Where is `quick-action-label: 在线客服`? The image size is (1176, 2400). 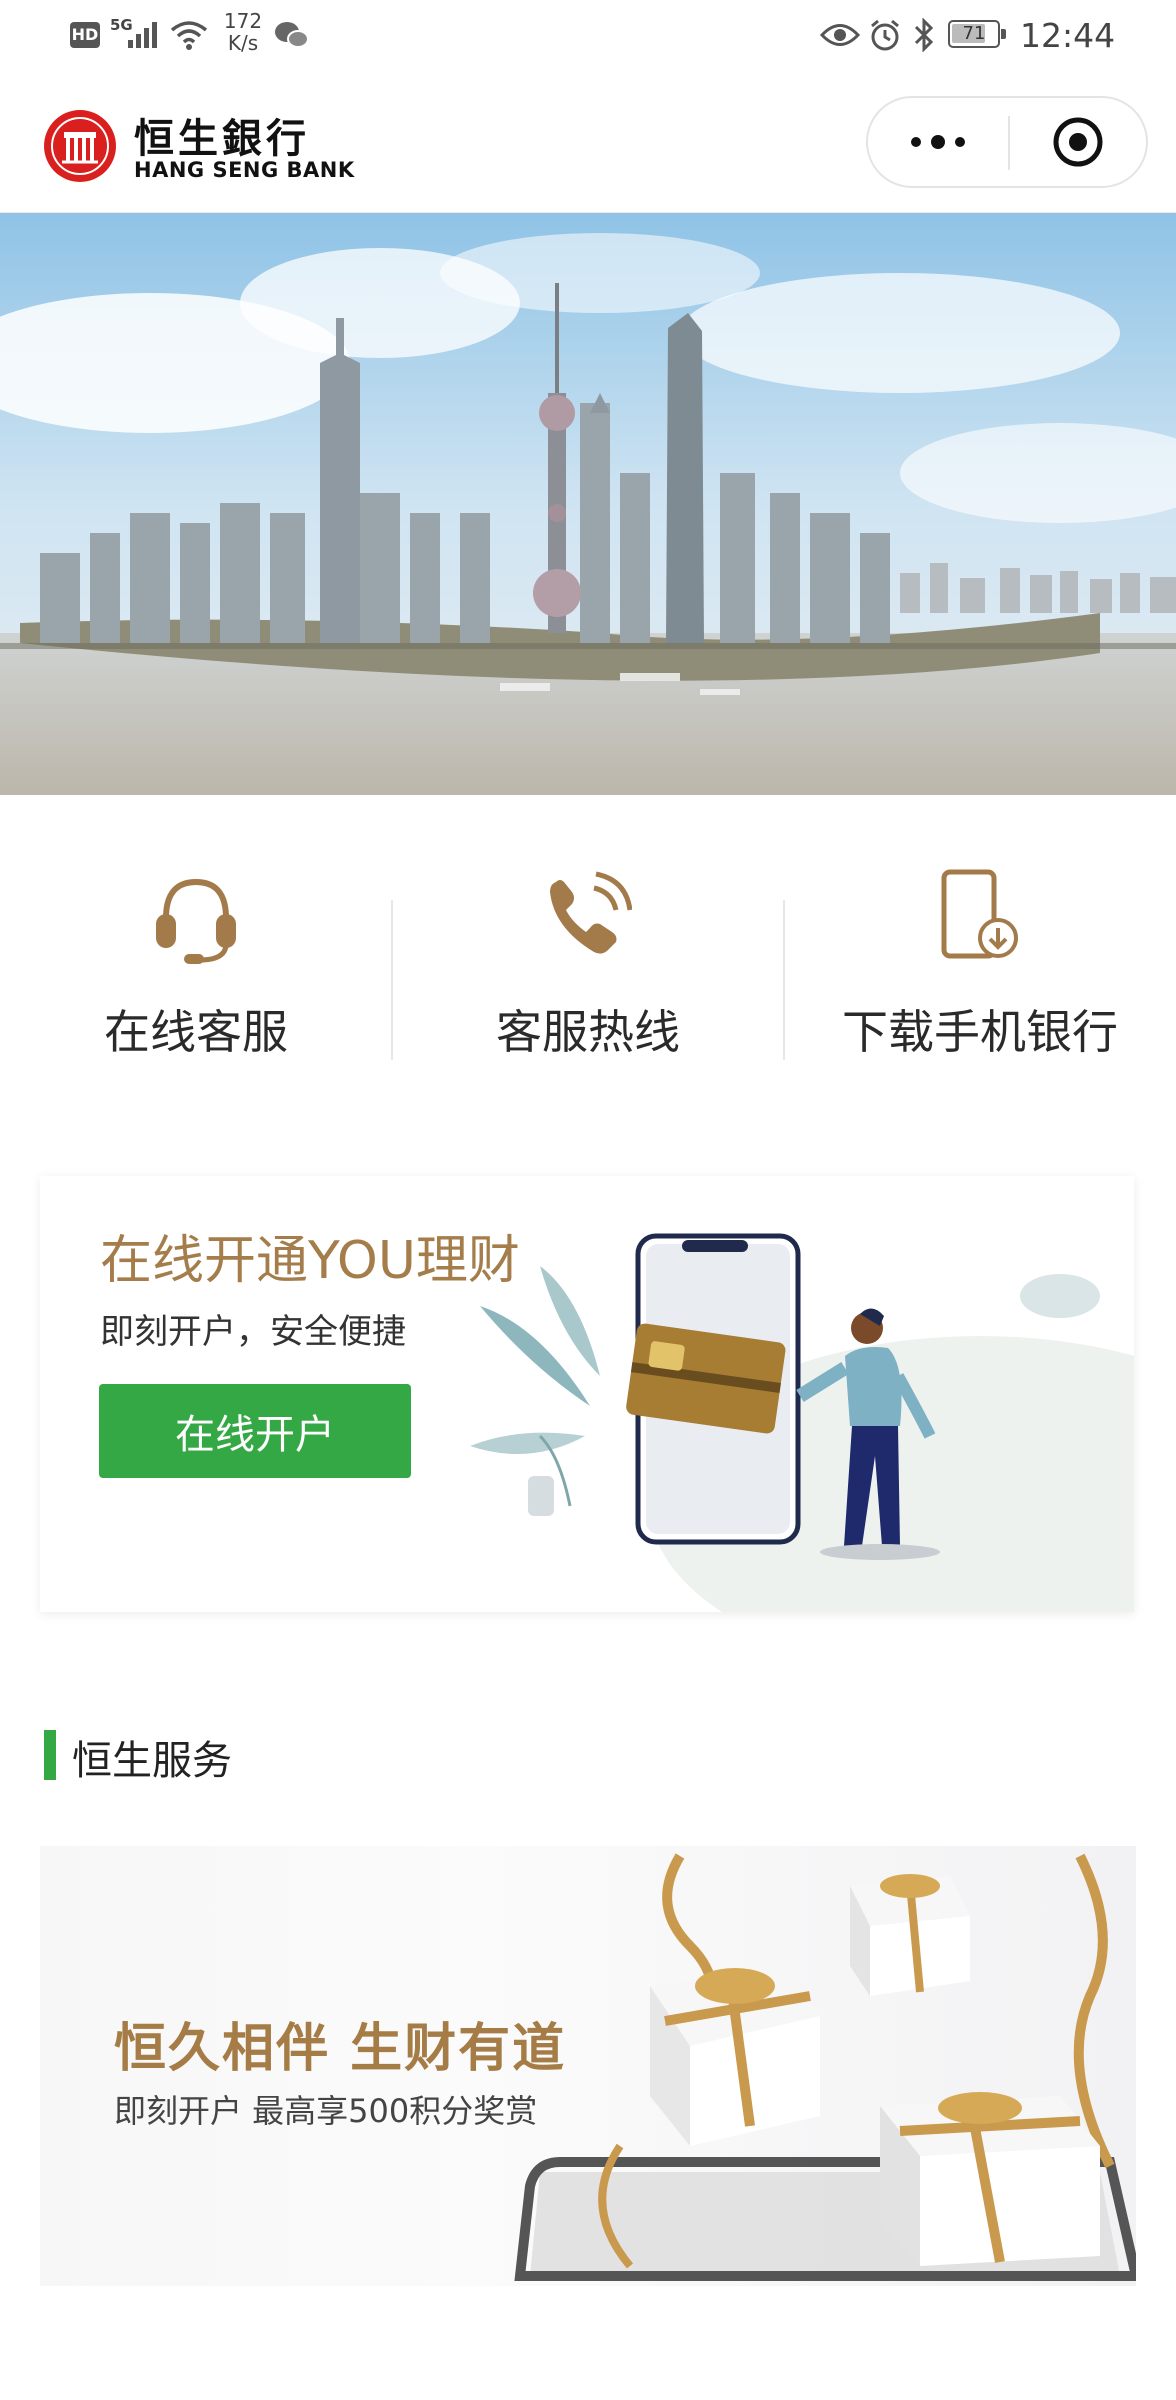
quick-action-label: 在线客服 is located at coordinates (196, 1032).